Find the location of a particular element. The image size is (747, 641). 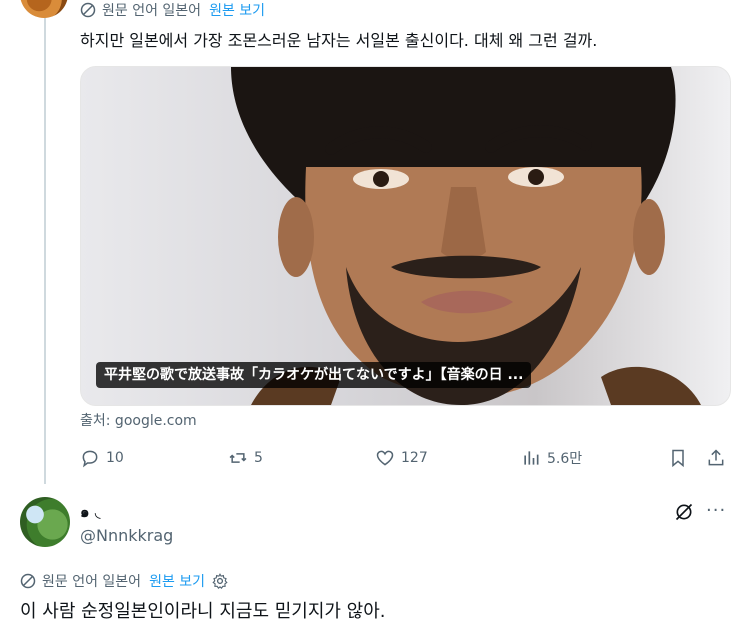

like-icon is located at coordinates (385, 458).